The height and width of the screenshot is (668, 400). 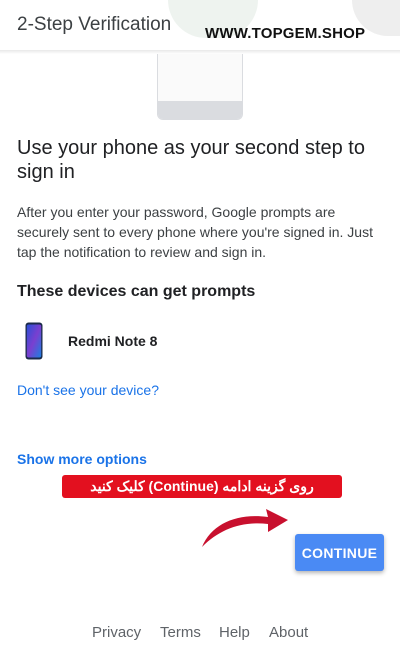 What do you see at coordinates (136, 291) in the screenshot?
I see `devices-heading: These devices can get prompts` at bounding box center [136, 291].